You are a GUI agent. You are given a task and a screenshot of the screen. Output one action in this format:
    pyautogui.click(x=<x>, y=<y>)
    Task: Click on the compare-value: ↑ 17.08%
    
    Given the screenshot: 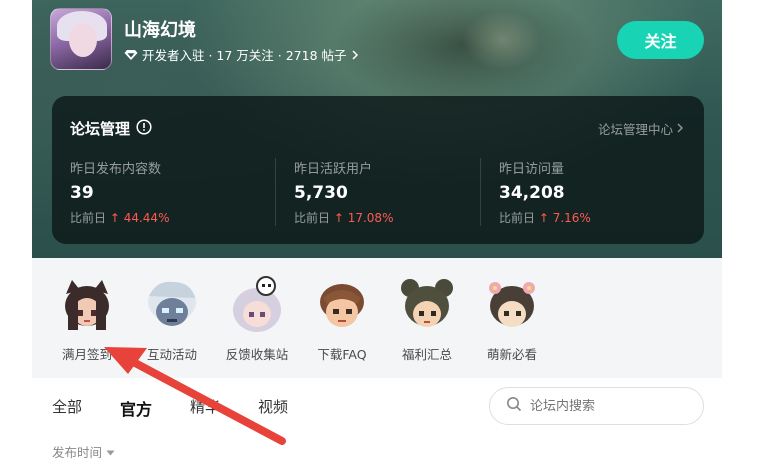 What is the action you would take?
    pyautogui.click(x=363, y=218)
    